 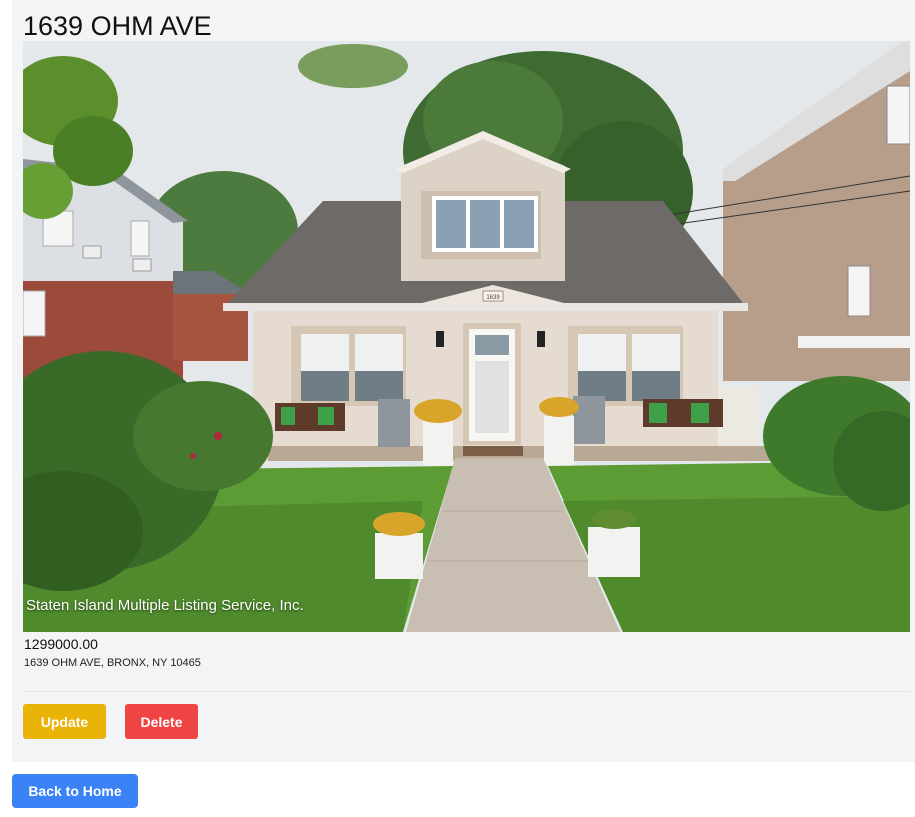 I want to click on back-to-home-button: Back to Home, so click(x=75, y=791).